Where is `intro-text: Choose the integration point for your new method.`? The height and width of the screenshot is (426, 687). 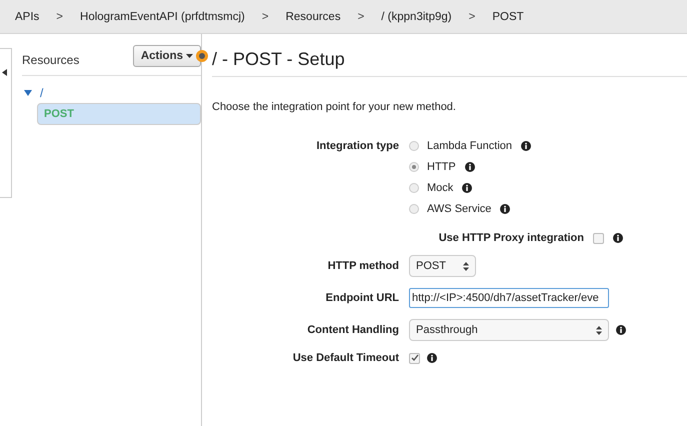
intro-text: Choose the integration point for your new method. is located at coordinates (334, 107).